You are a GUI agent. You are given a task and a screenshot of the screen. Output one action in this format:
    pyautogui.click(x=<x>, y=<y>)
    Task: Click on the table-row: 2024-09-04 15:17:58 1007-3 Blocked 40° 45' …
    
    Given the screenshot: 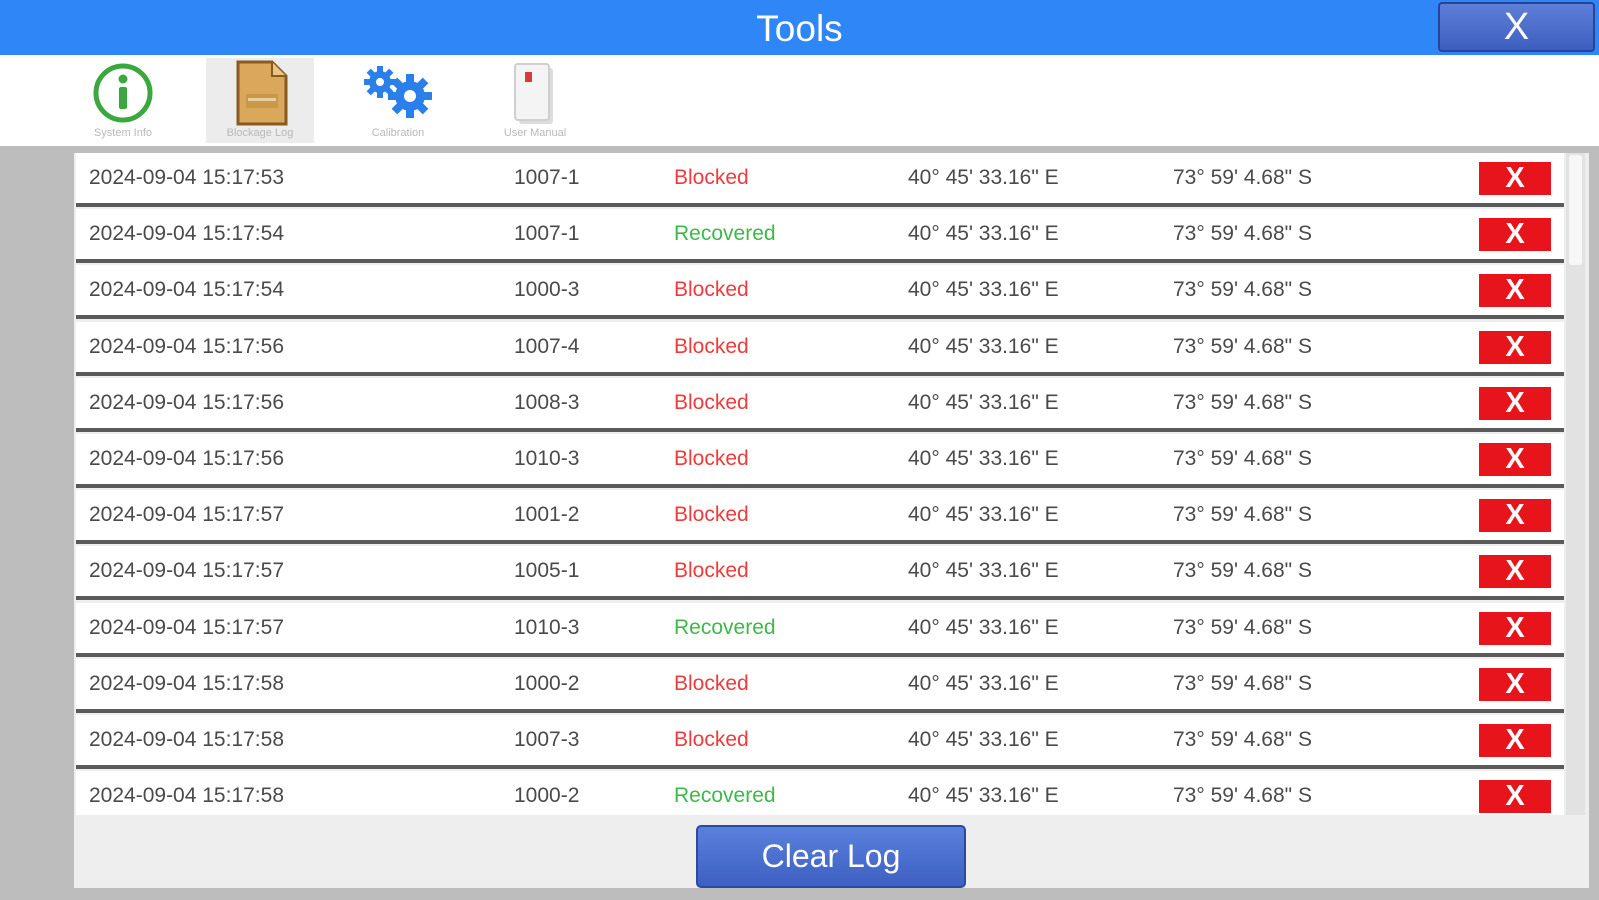 What is the action you would take?
    pyautogui.click(x=820, y=742)
    